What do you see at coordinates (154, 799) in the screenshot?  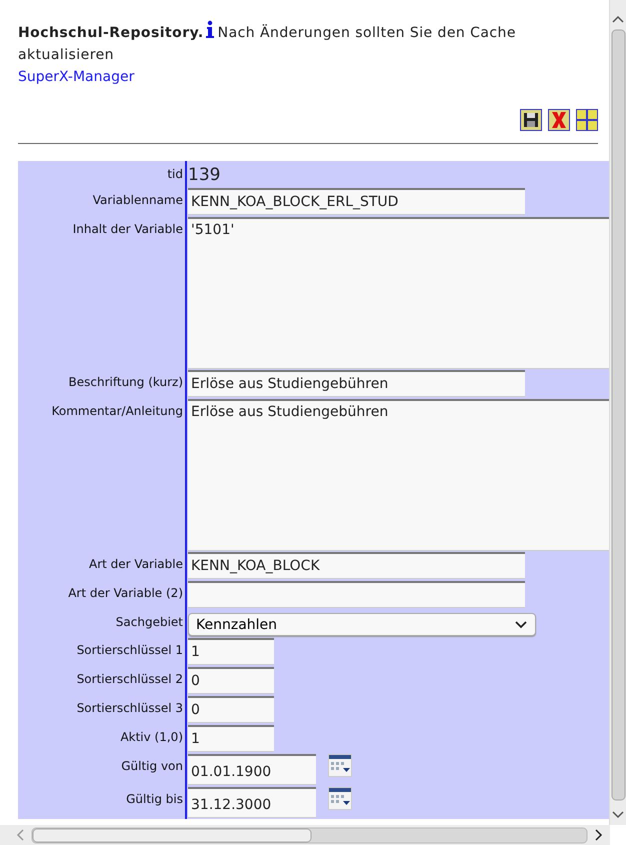 I see `field-label: Gültig bis` at bounding box center [154, 799].